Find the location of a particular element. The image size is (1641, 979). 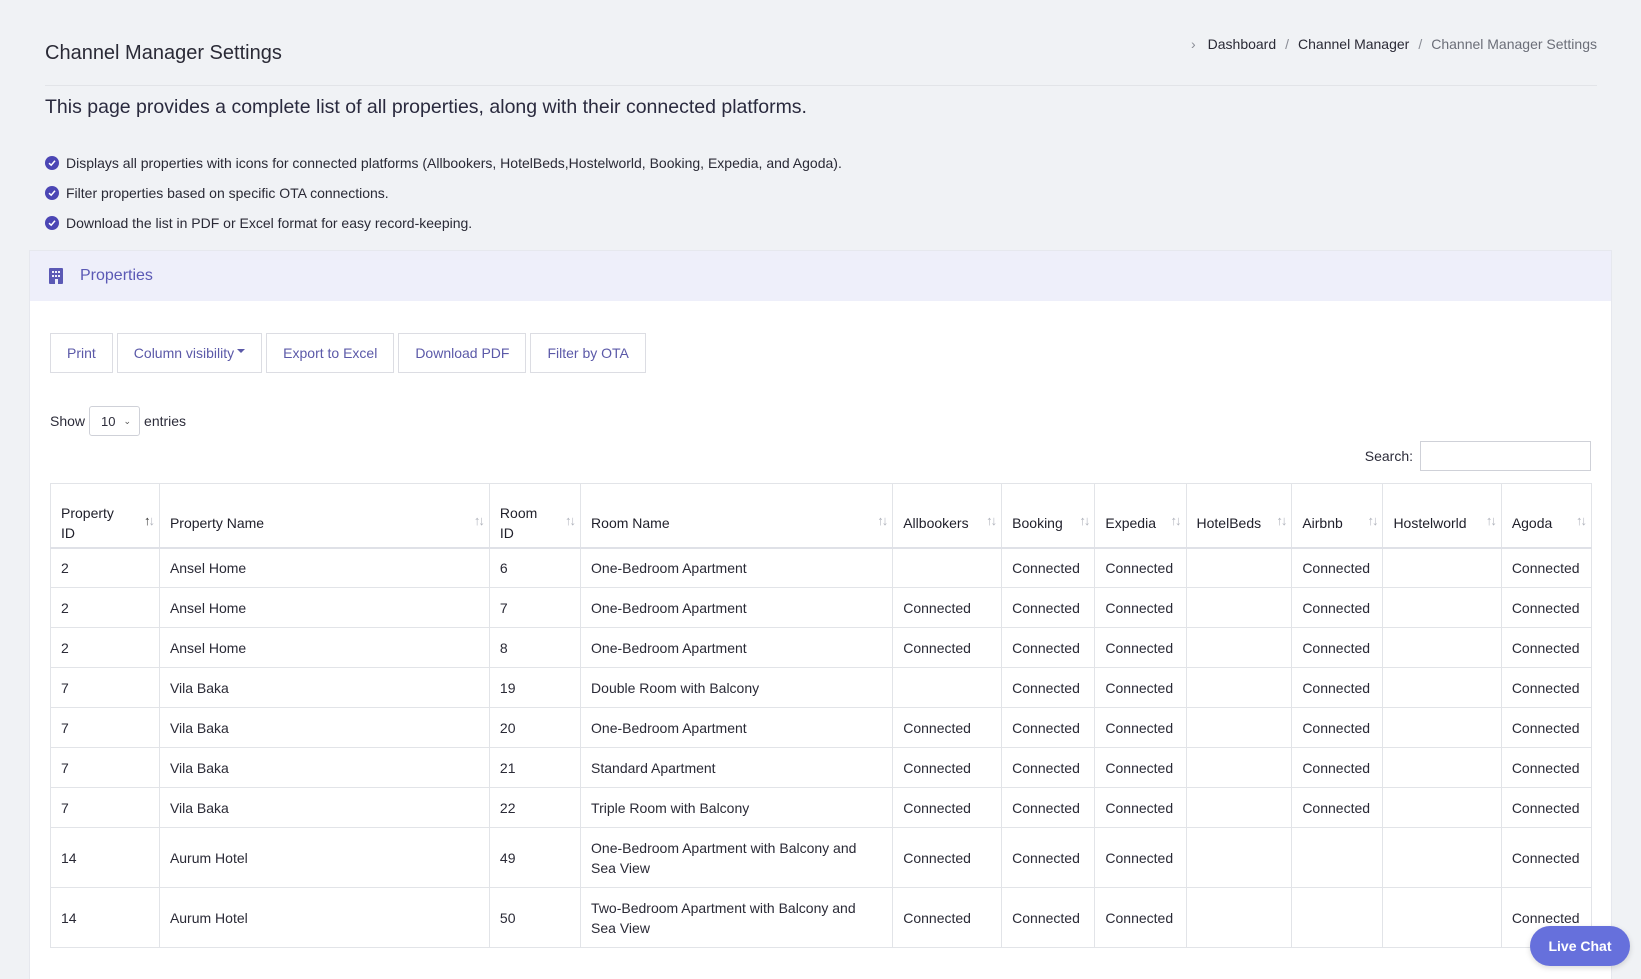

building-icon is located at coordinates (56, 276).